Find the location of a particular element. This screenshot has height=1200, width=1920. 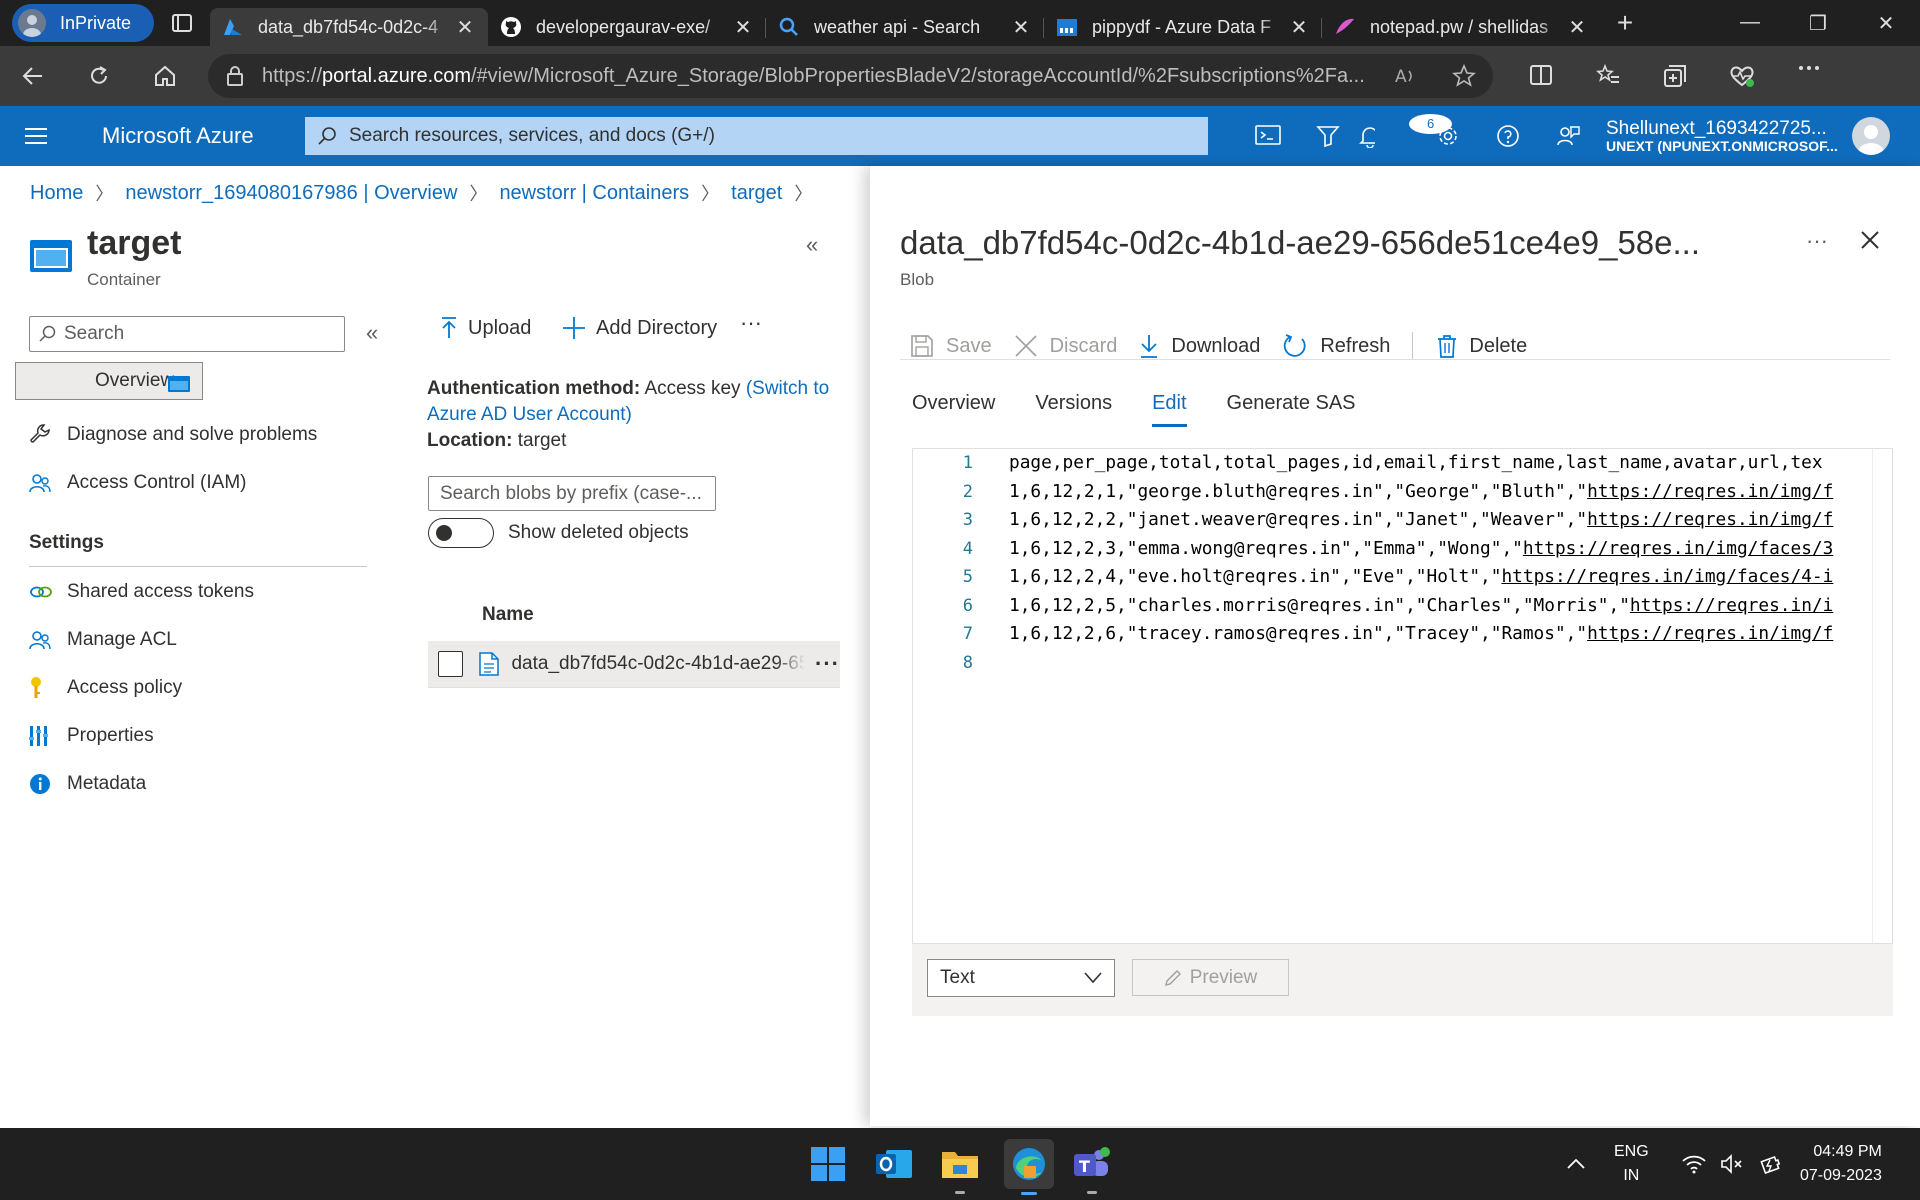

home-icon is located at coordinates (165, 76).